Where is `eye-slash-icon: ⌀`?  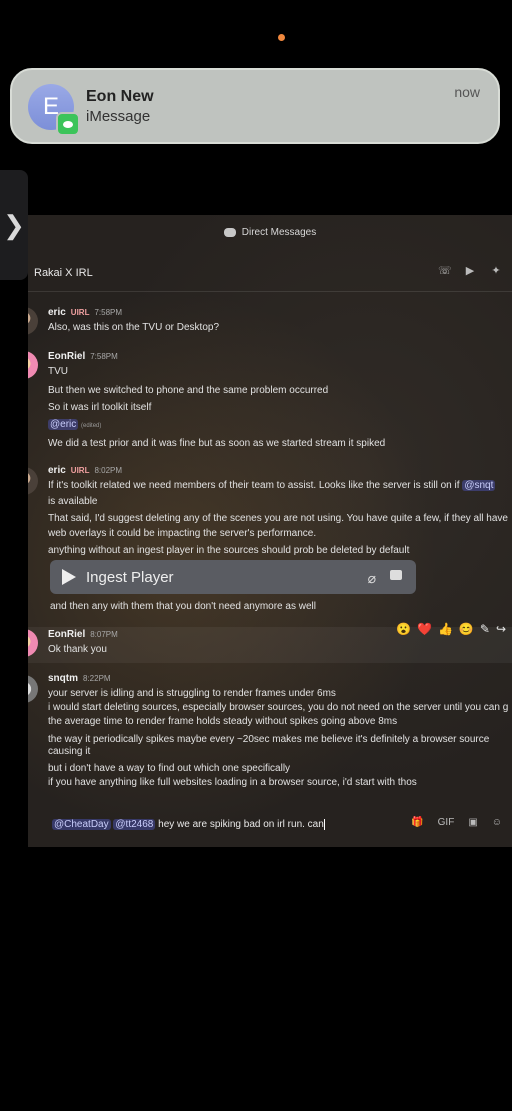 eye-slash-icon: ⌀ is located at coordinates (372, 578).